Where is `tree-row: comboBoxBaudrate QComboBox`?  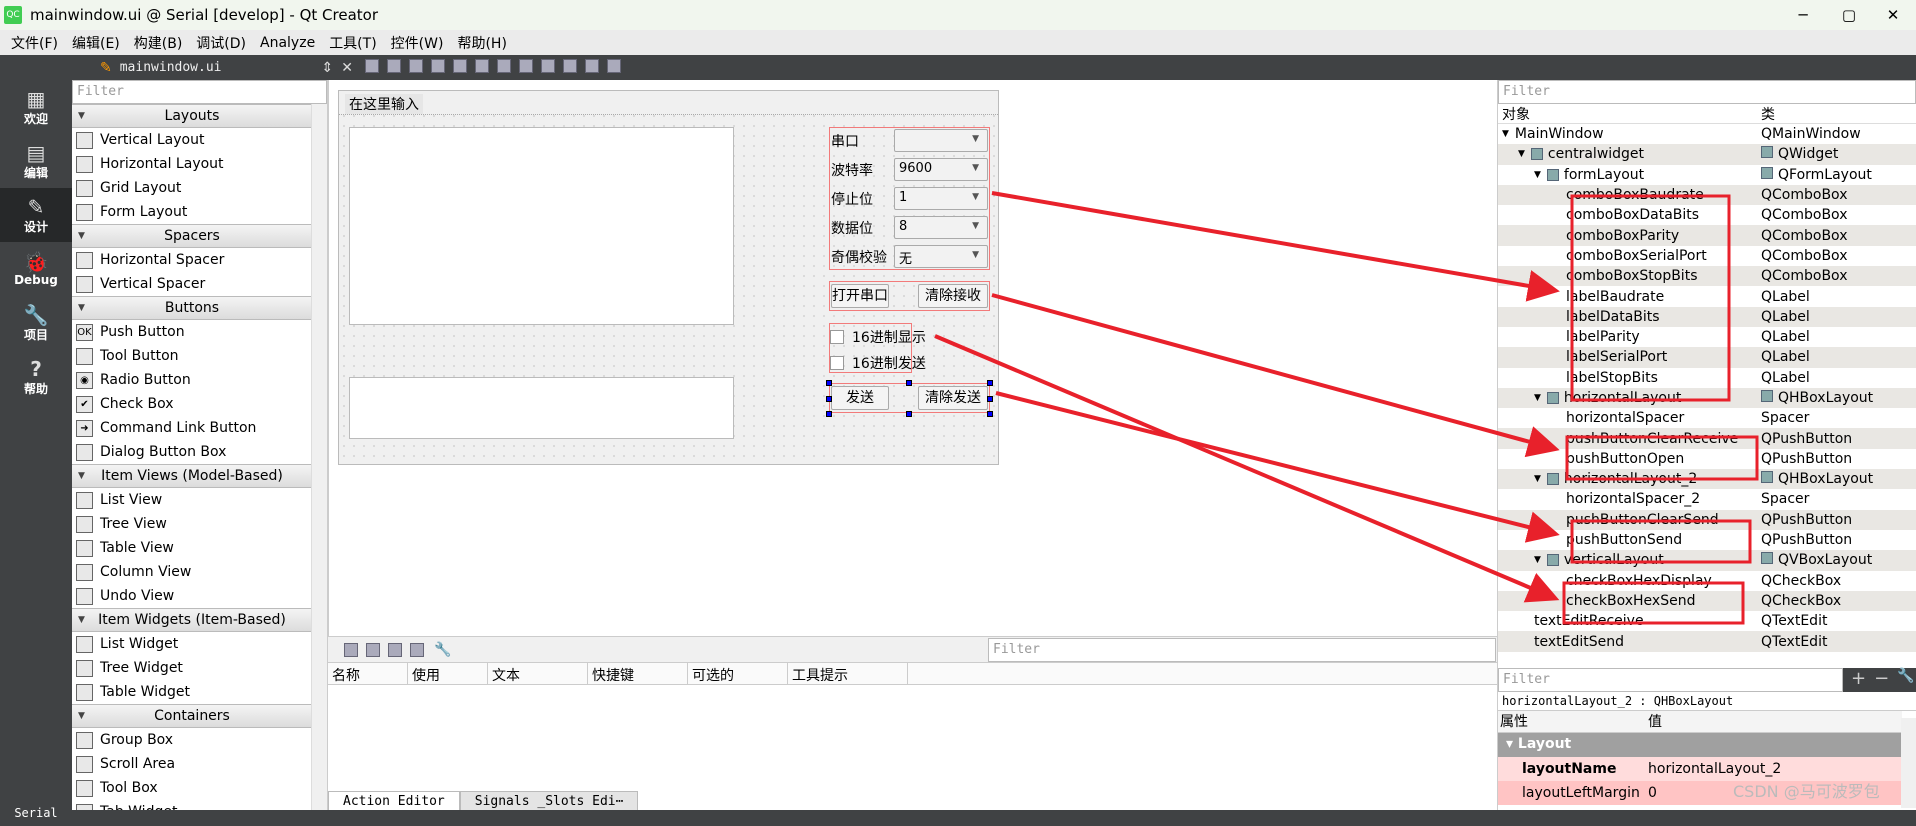 tree-row: comboBoxBaudrate QComboBox is located at coordinates (1707, 195).